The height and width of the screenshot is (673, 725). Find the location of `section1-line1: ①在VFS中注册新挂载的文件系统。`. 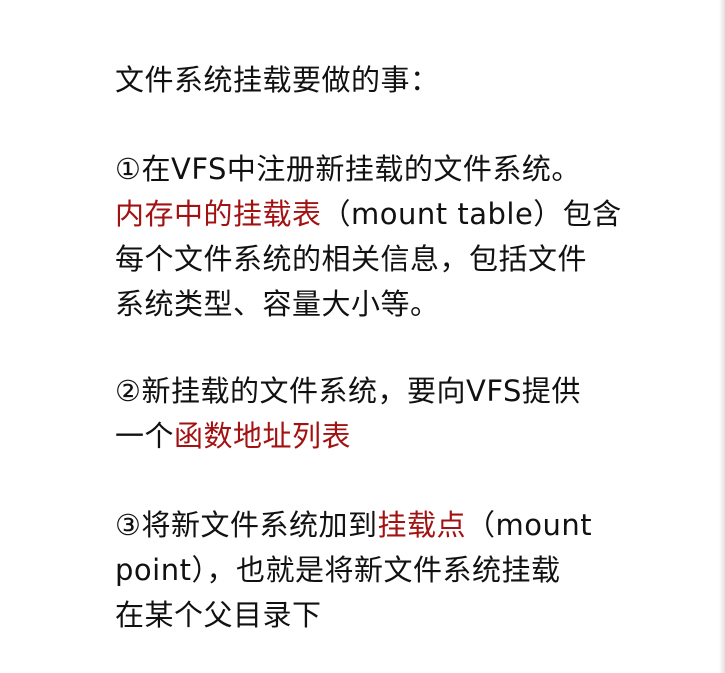

section1-line1: ①在VFS中注册新挂载的文件系统。 is located at coordinates (348, 169).